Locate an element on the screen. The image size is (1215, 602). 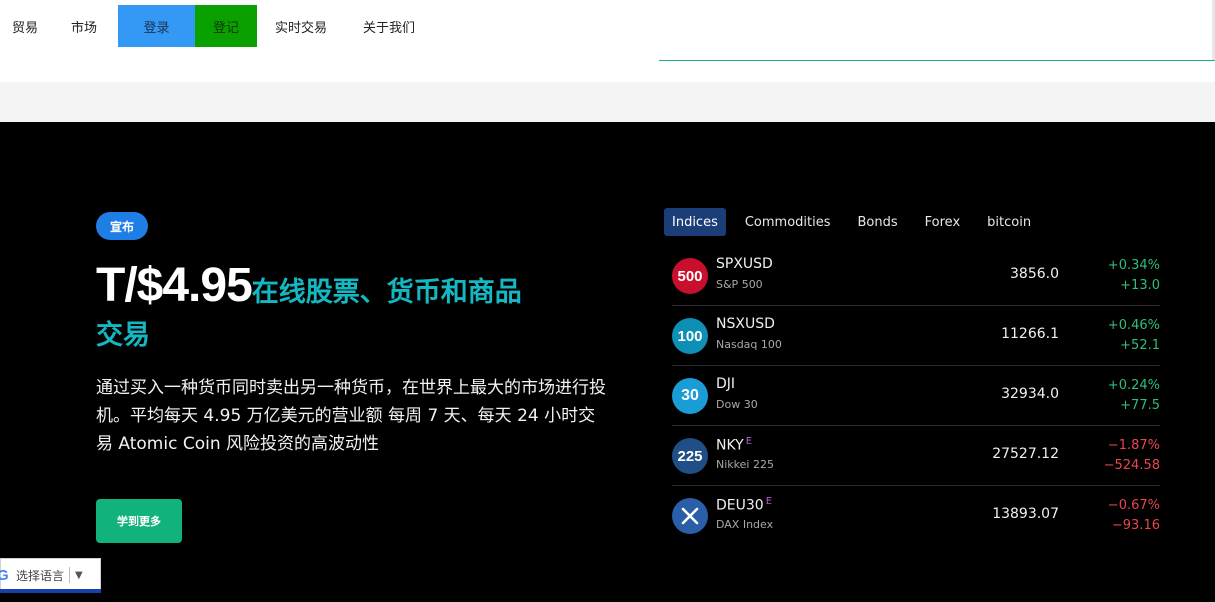
headline-price: T/$4.95 is located at coordinates (174, 285).